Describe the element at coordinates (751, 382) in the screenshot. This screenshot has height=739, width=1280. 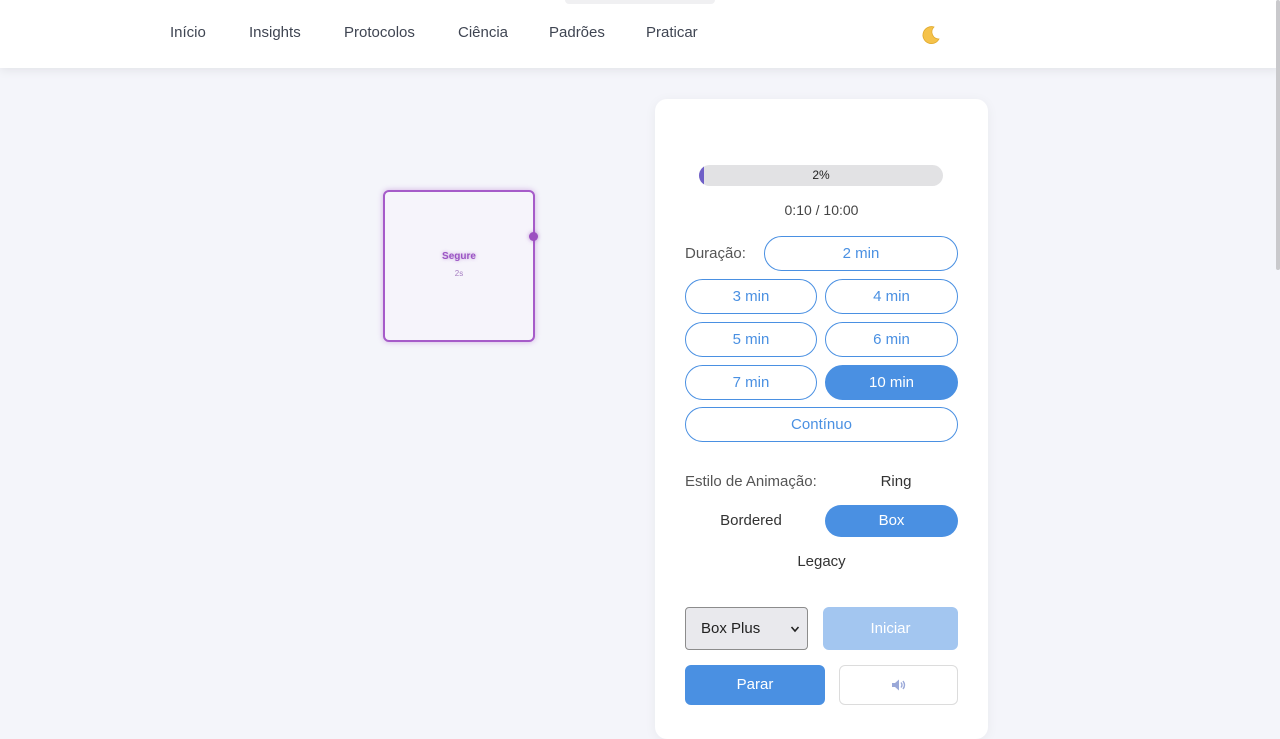
I see `duration-7min-button: 7 min` at that location.